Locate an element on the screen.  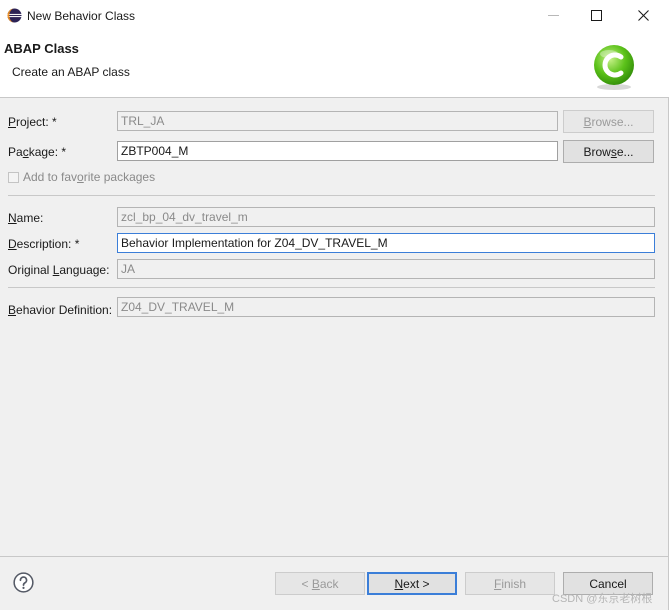
title-bar: New Behavior Class is located at coordinates (334, 15).